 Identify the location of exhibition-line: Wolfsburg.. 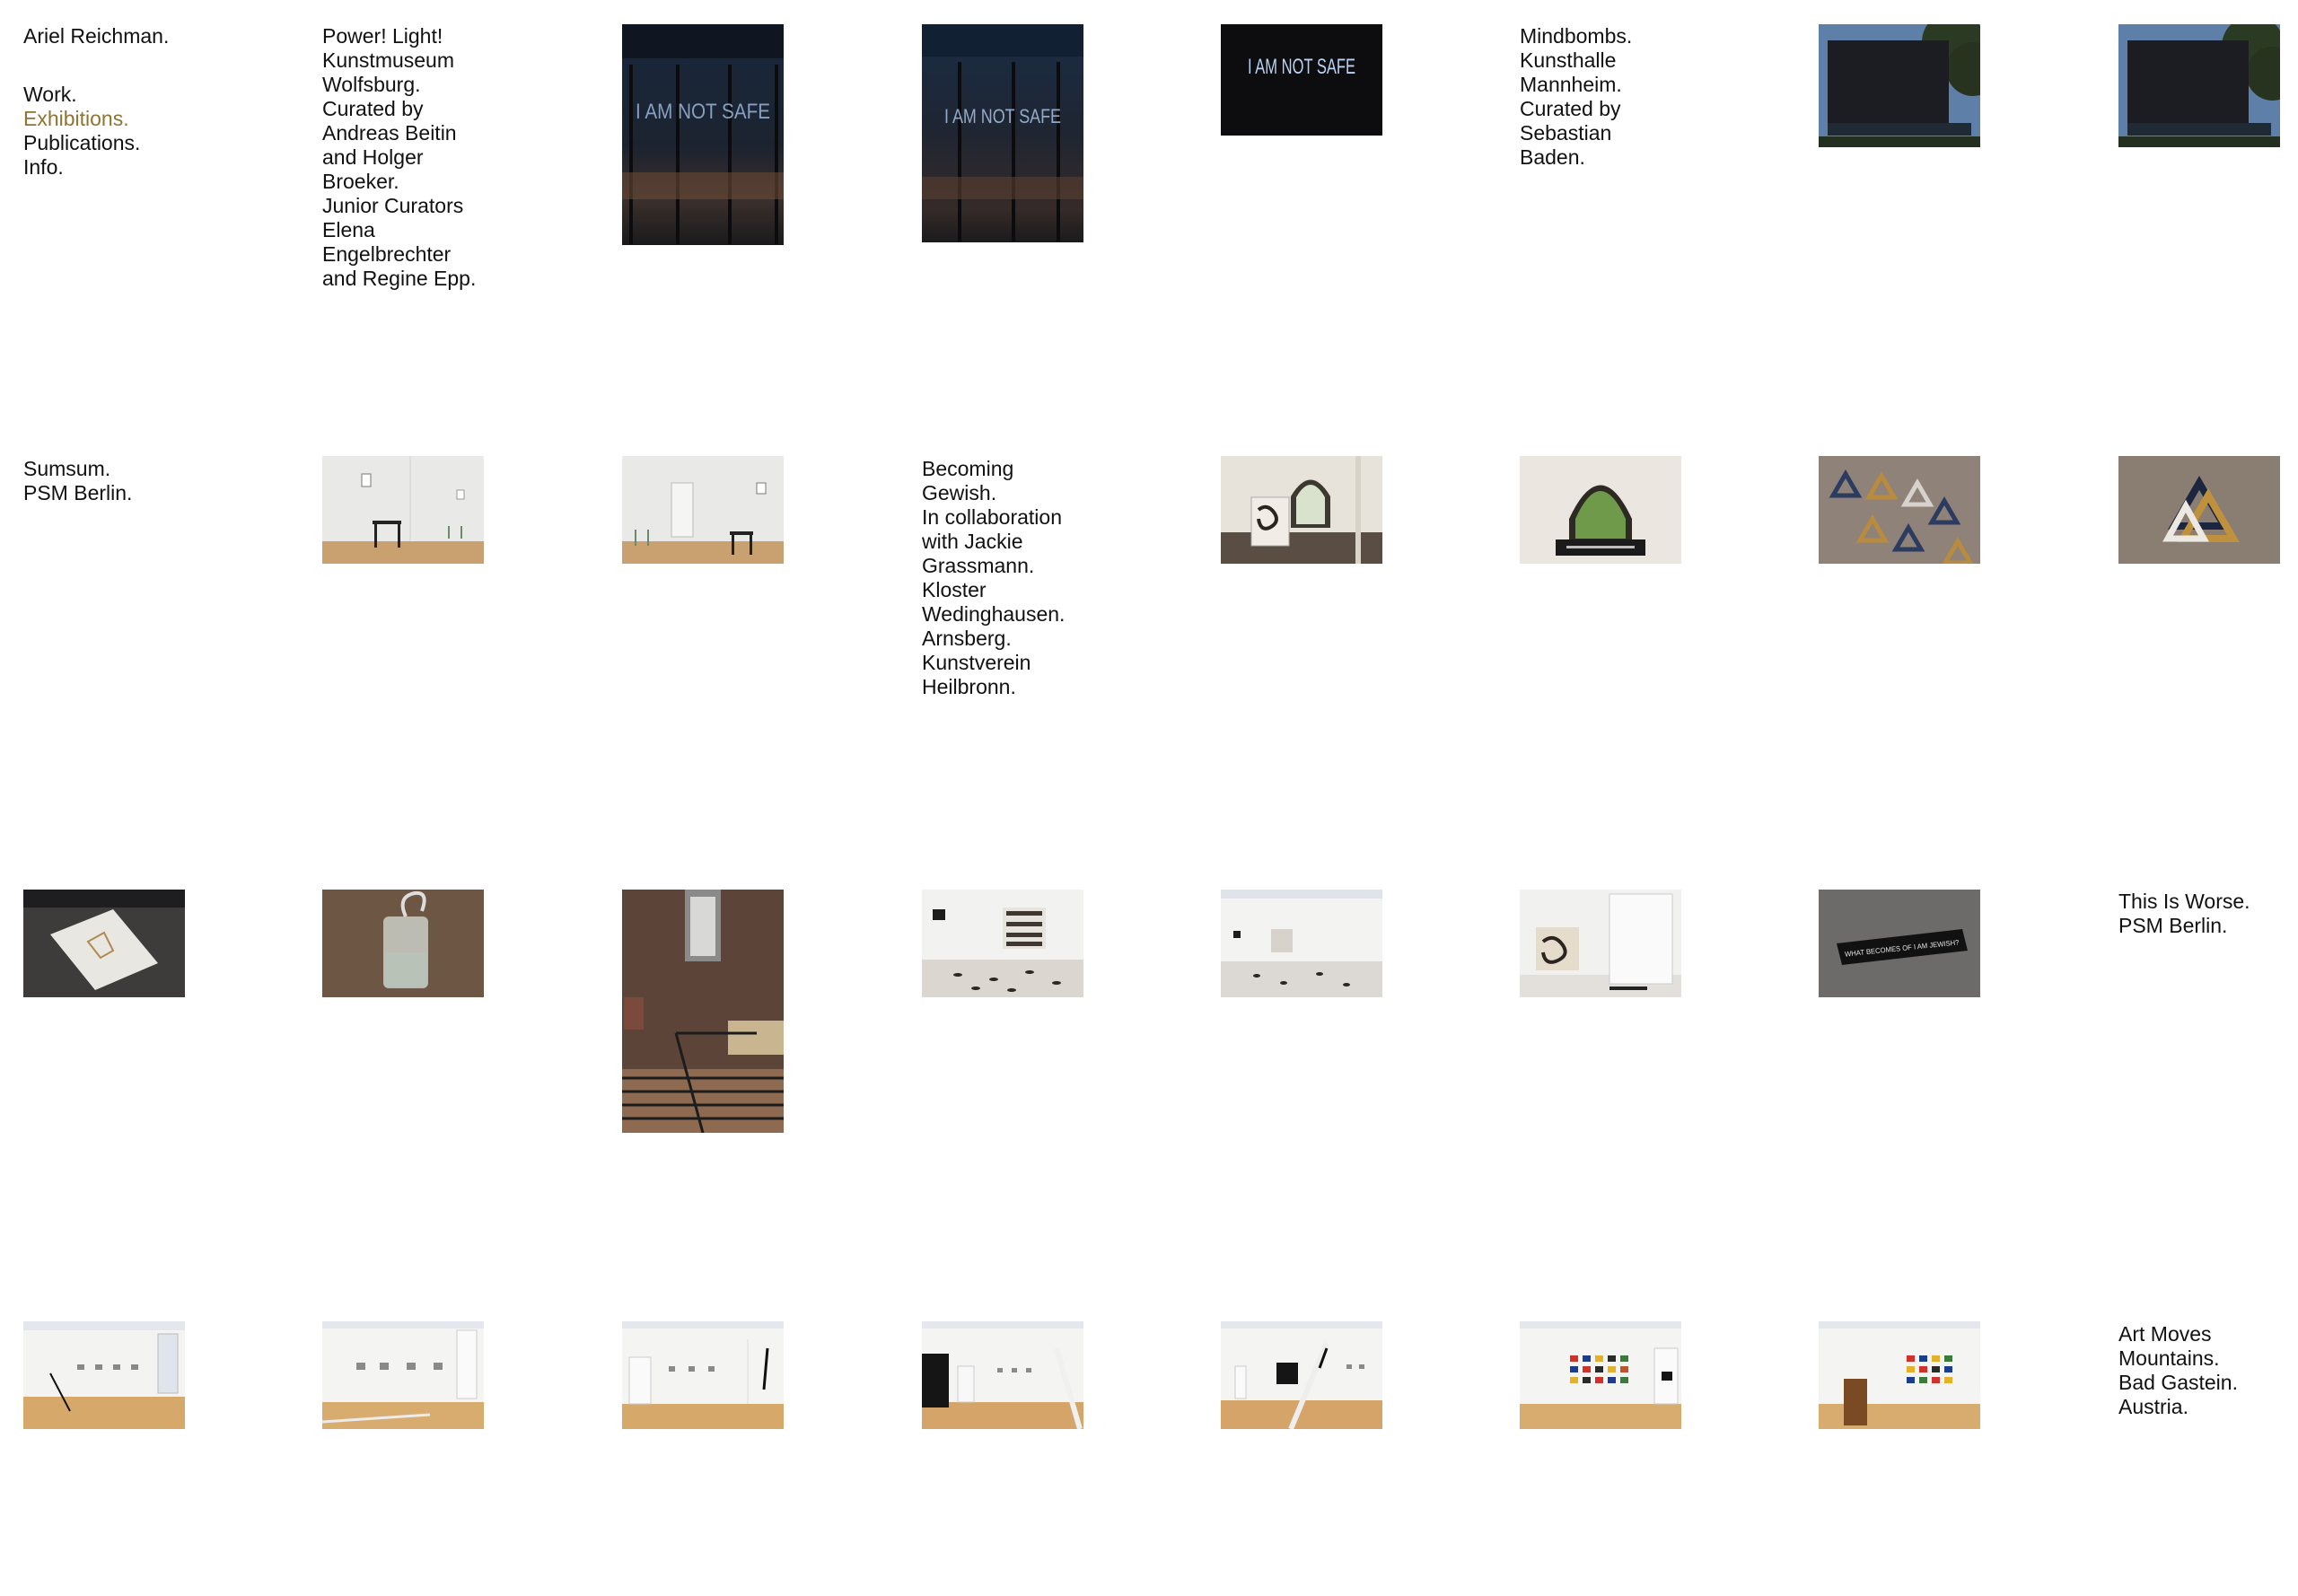
(371, 84).